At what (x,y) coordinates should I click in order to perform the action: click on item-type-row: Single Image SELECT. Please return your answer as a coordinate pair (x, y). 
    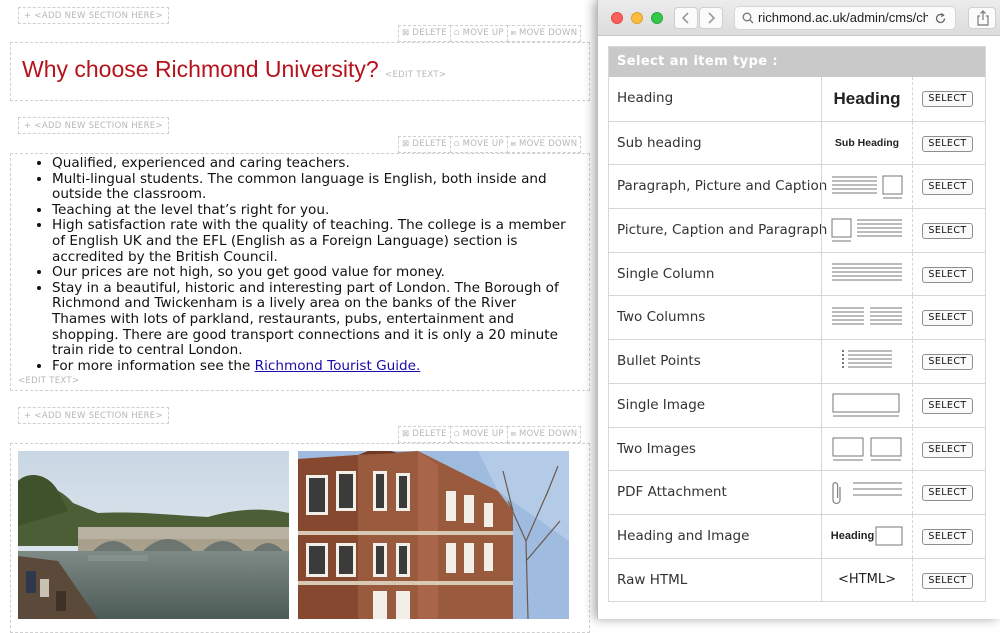
    Looking at the image, I should click on (797, 404).